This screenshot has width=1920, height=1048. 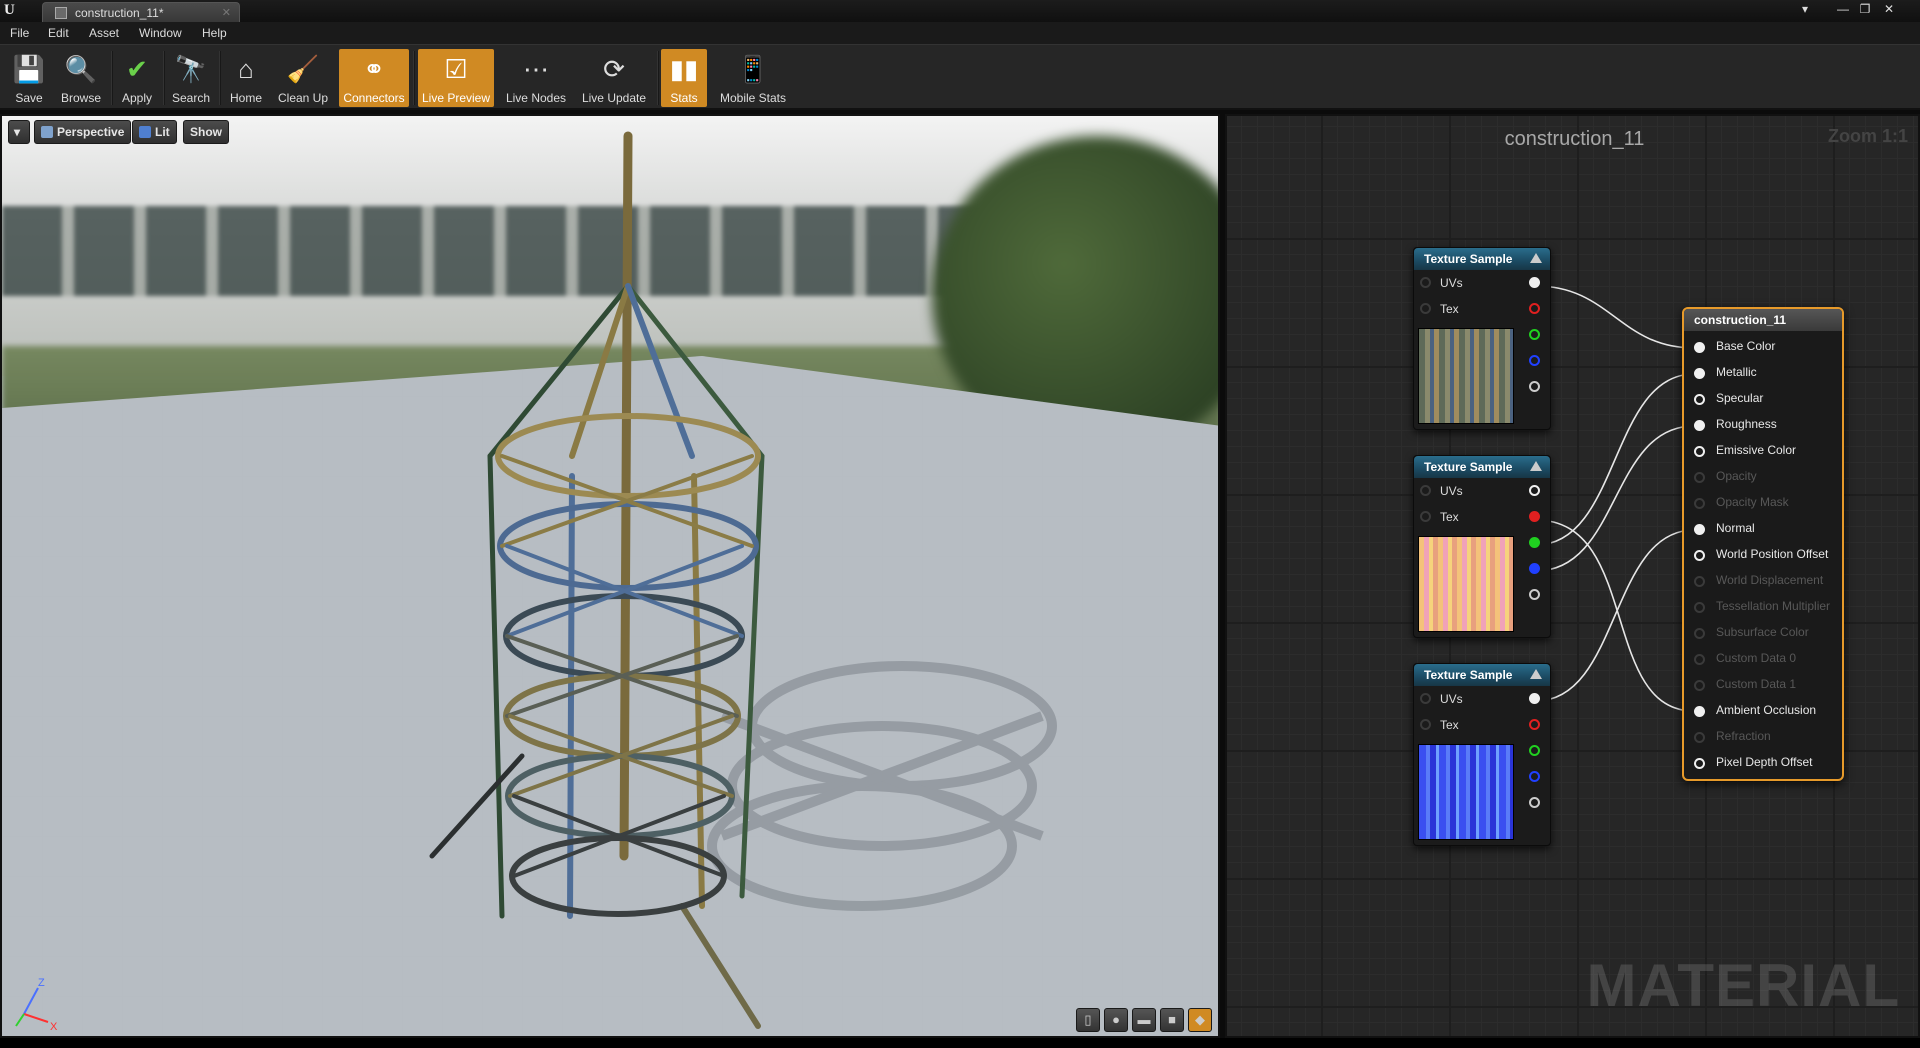 What do you see at coordinates (1730, 426) in the screenshot?
I see `material-input-roughness: Roughness` at bounding box center [1730, 426].